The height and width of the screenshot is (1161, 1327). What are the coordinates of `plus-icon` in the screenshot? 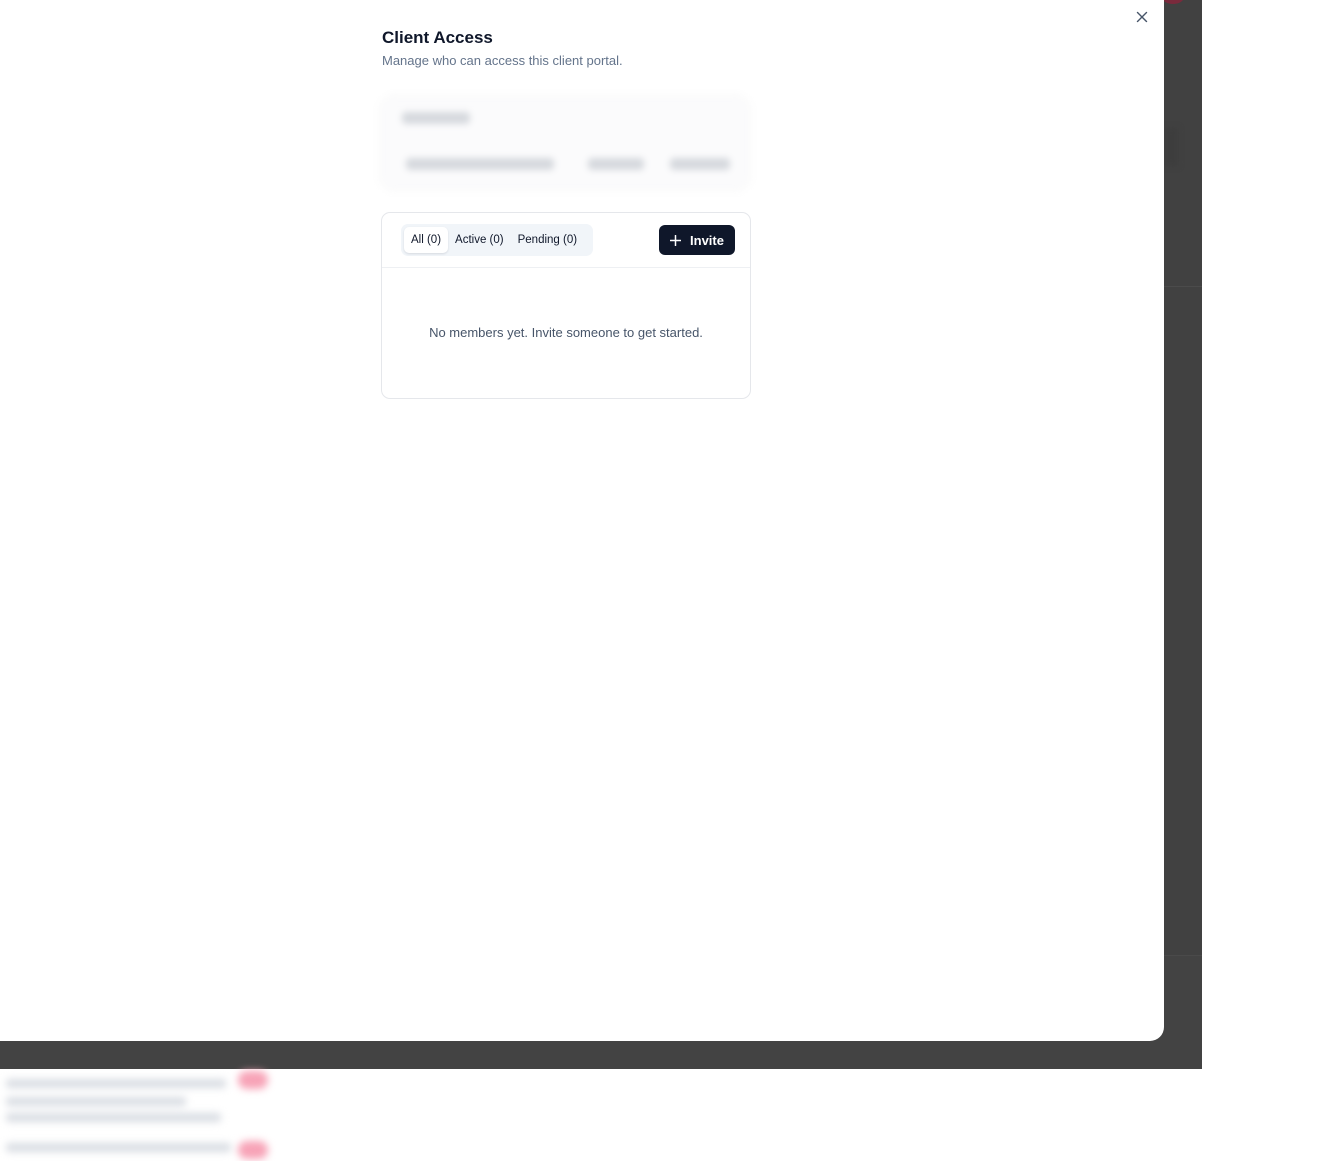 It's located at (676, 240).